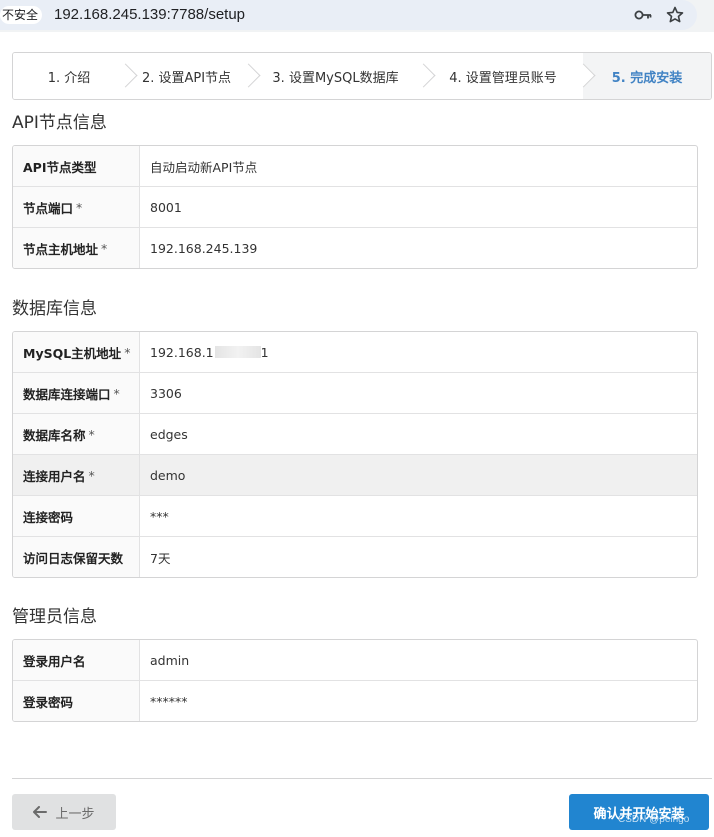 This screenshot has height=837, width=714. I want to click on step-label: 2. 设置API节点, so click(186, 78).